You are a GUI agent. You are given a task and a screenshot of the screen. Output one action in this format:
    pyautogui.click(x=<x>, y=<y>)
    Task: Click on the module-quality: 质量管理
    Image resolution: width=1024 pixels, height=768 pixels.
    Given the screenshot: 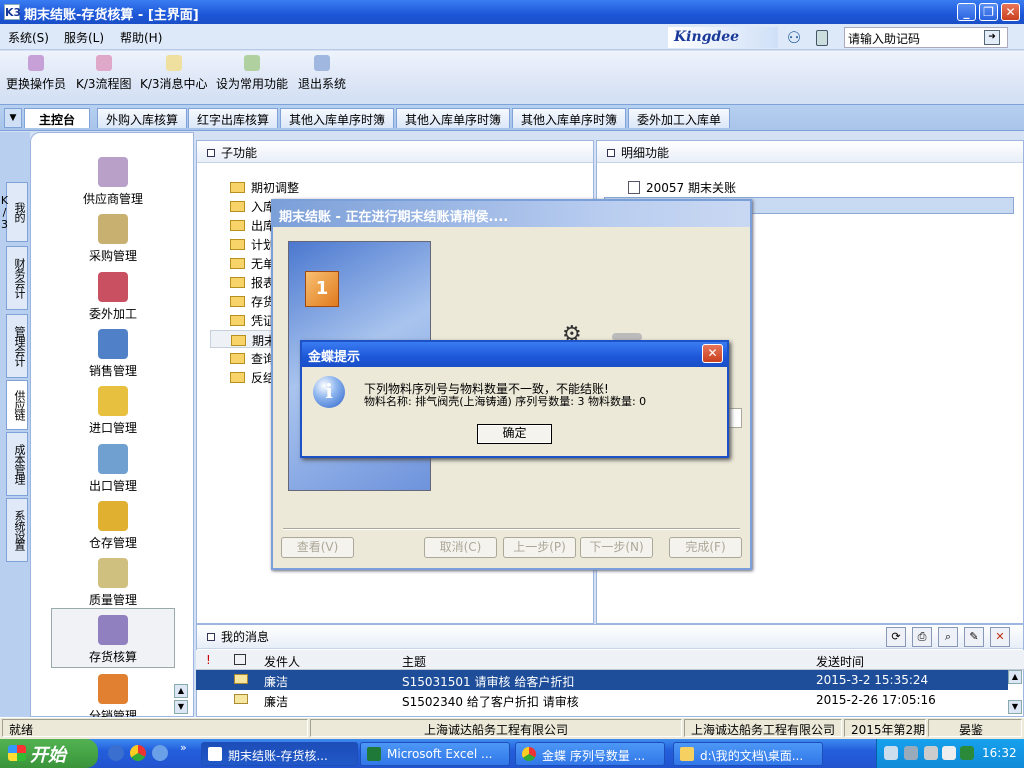 What is the action you would take?
    pyautogui.click(x=113, y=580)
    